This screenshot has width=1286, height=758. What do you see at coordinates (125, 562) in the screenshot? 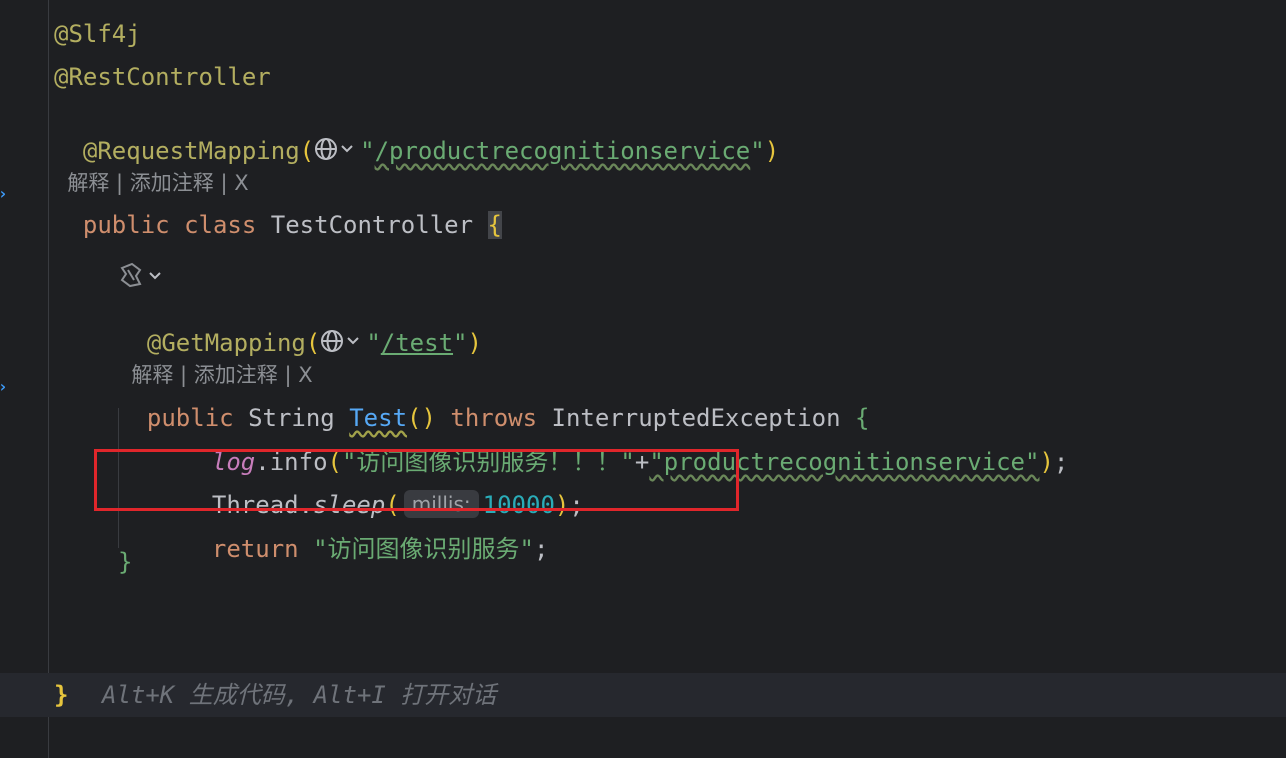
I see `method-close-brace: }` at bounding box center [125, 562].